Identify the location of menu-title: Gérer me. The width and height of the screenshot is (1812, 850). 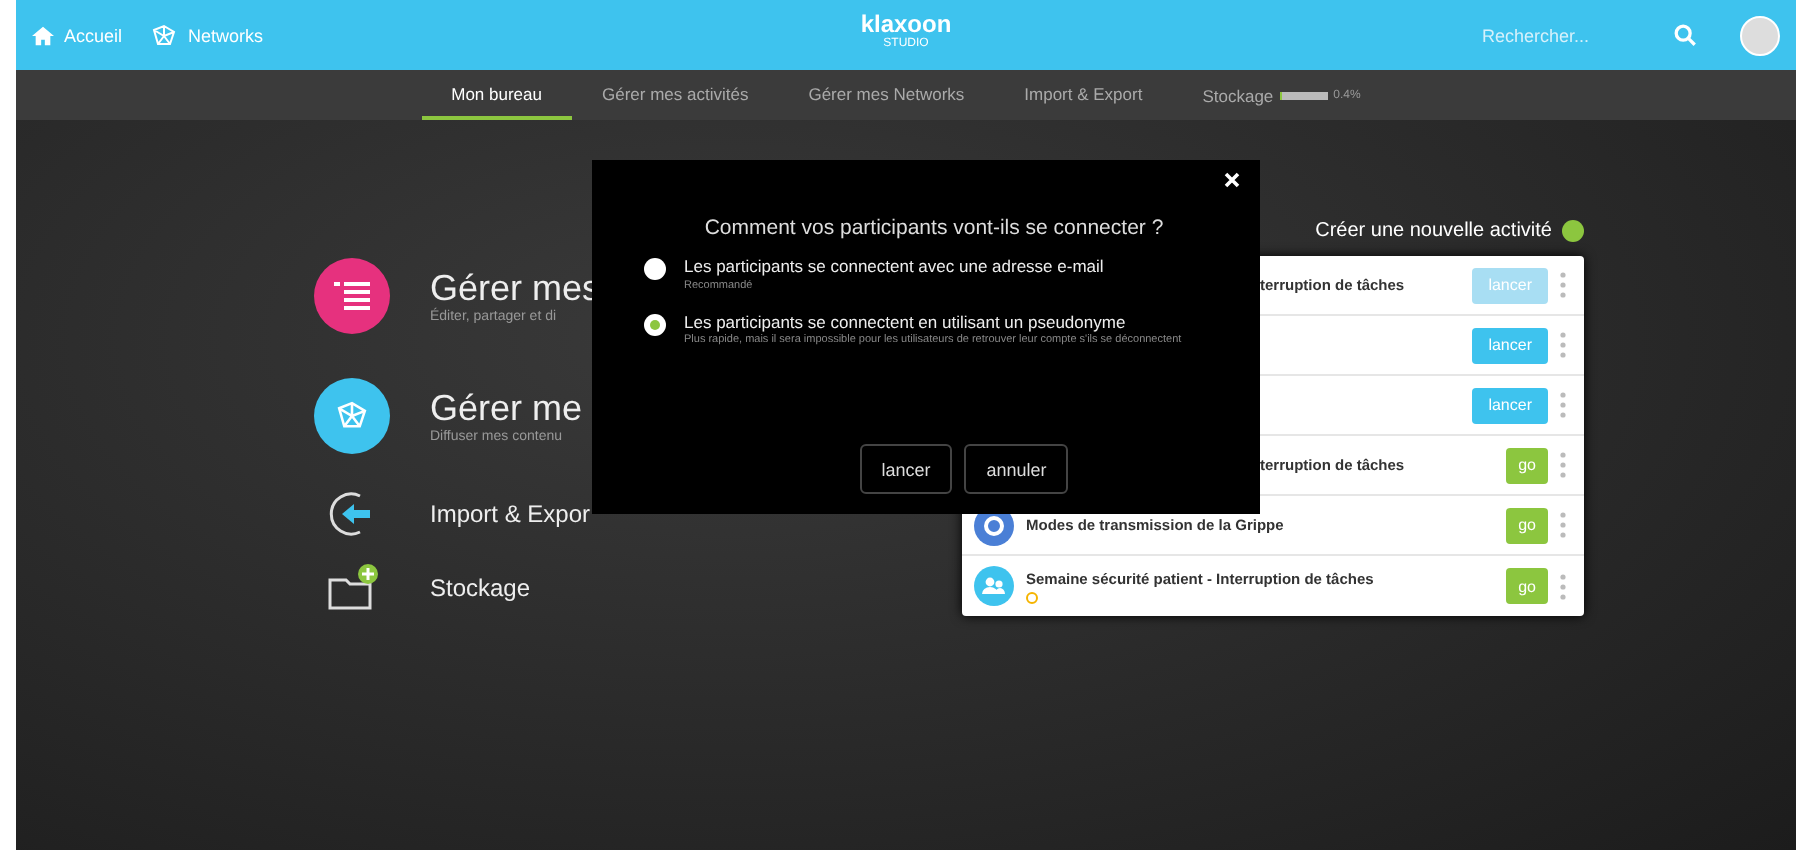
(506, 409).